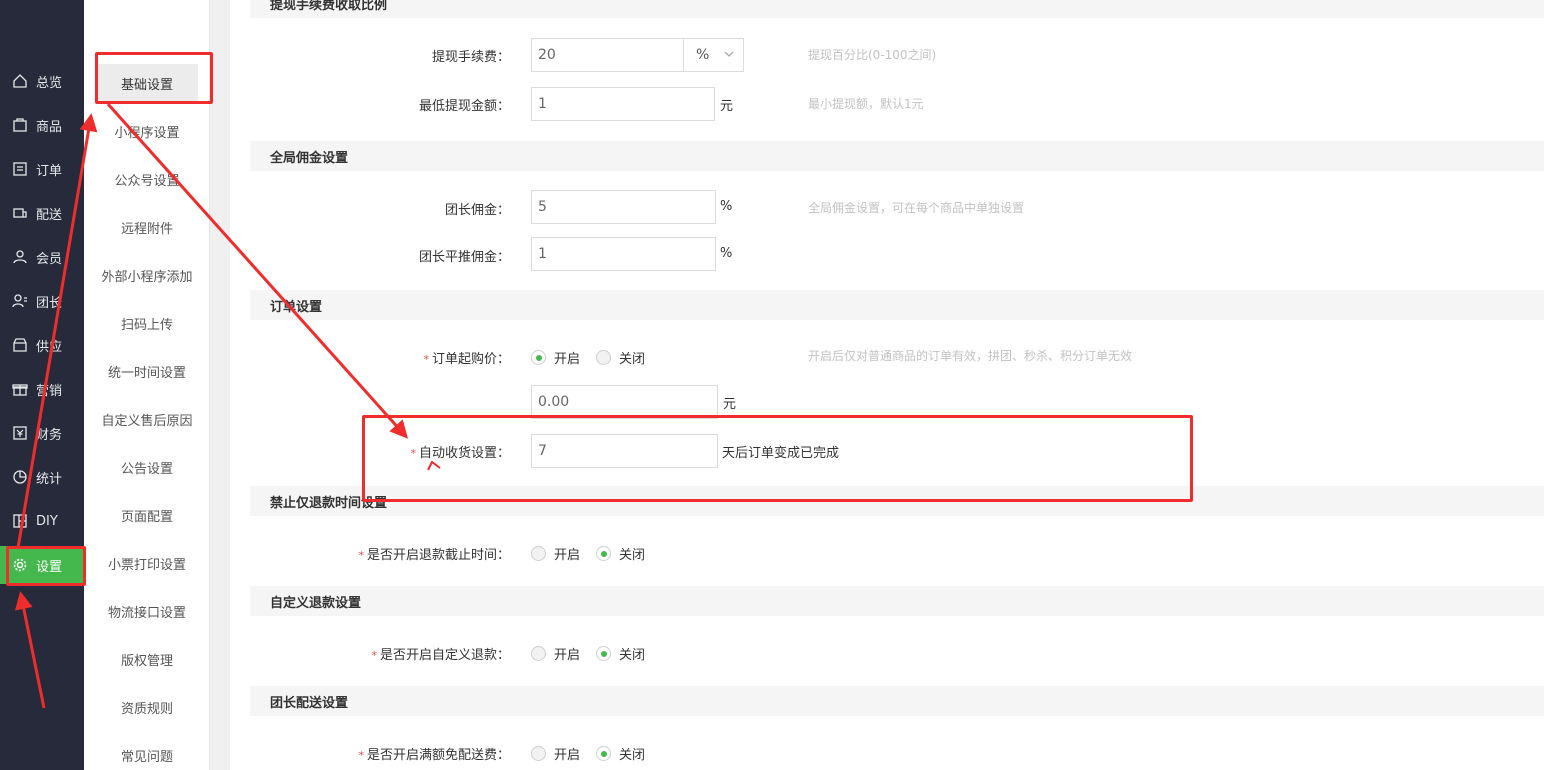 Image resolution: width=1544 pixels, height=770 pixels. I want to click on commission-hint: 全局佣金设置，可在每个商品中单独设置, so click(916, 208).